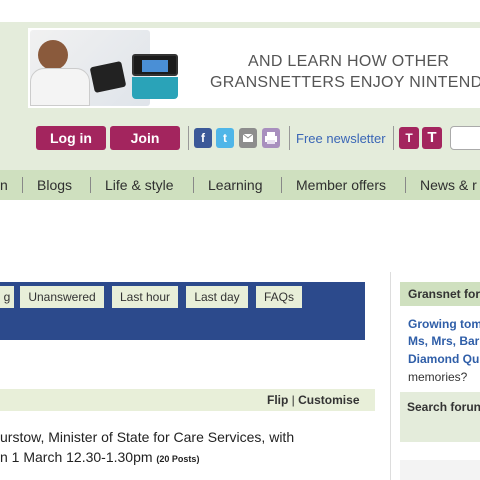 The image size is (480, 480). I want to click on sidebar-ad, so click(440, 470).